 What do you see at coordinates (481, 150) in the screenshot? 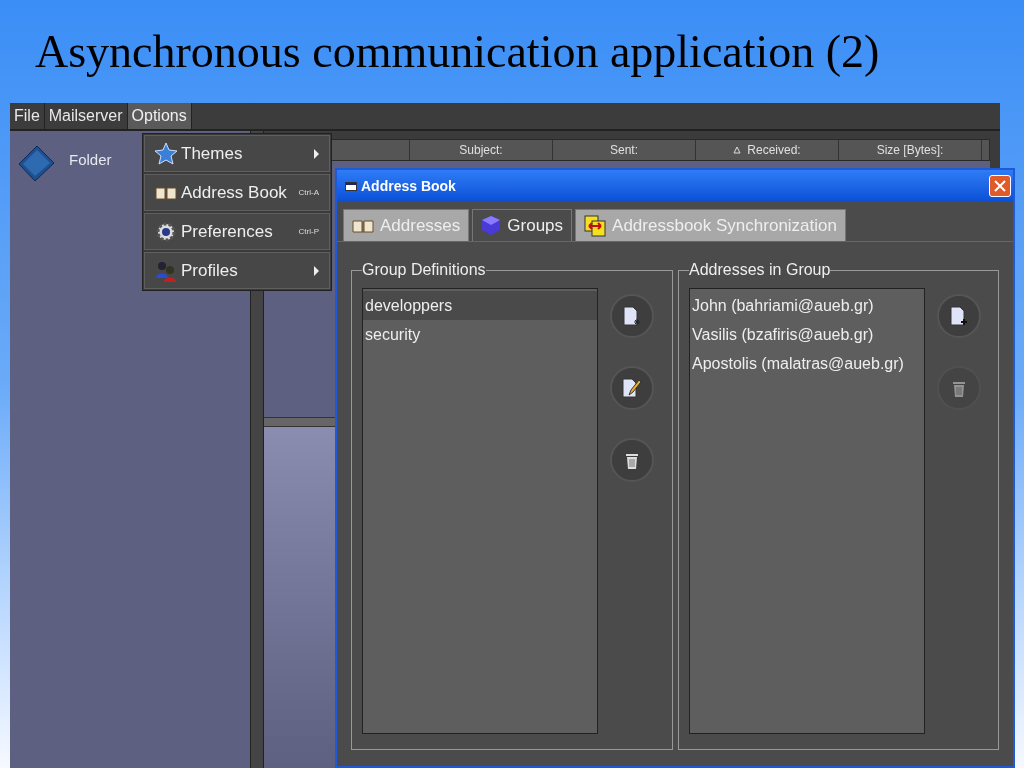
I see `column-header: Subject:` at bounding box center [481, 150].